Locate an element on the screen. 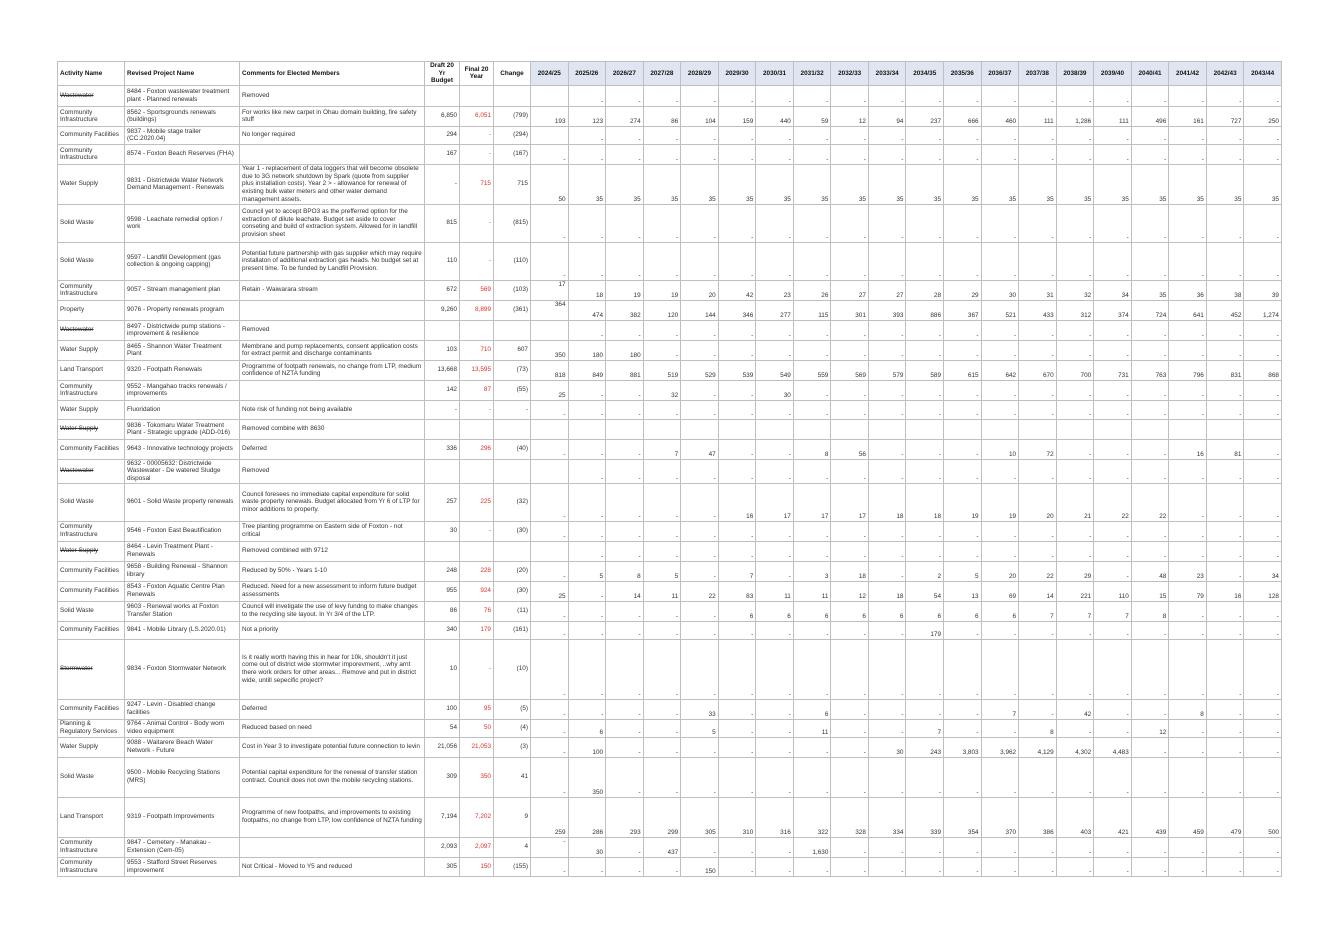  year-value-cell: 33 is located at coordinates (699, 709).